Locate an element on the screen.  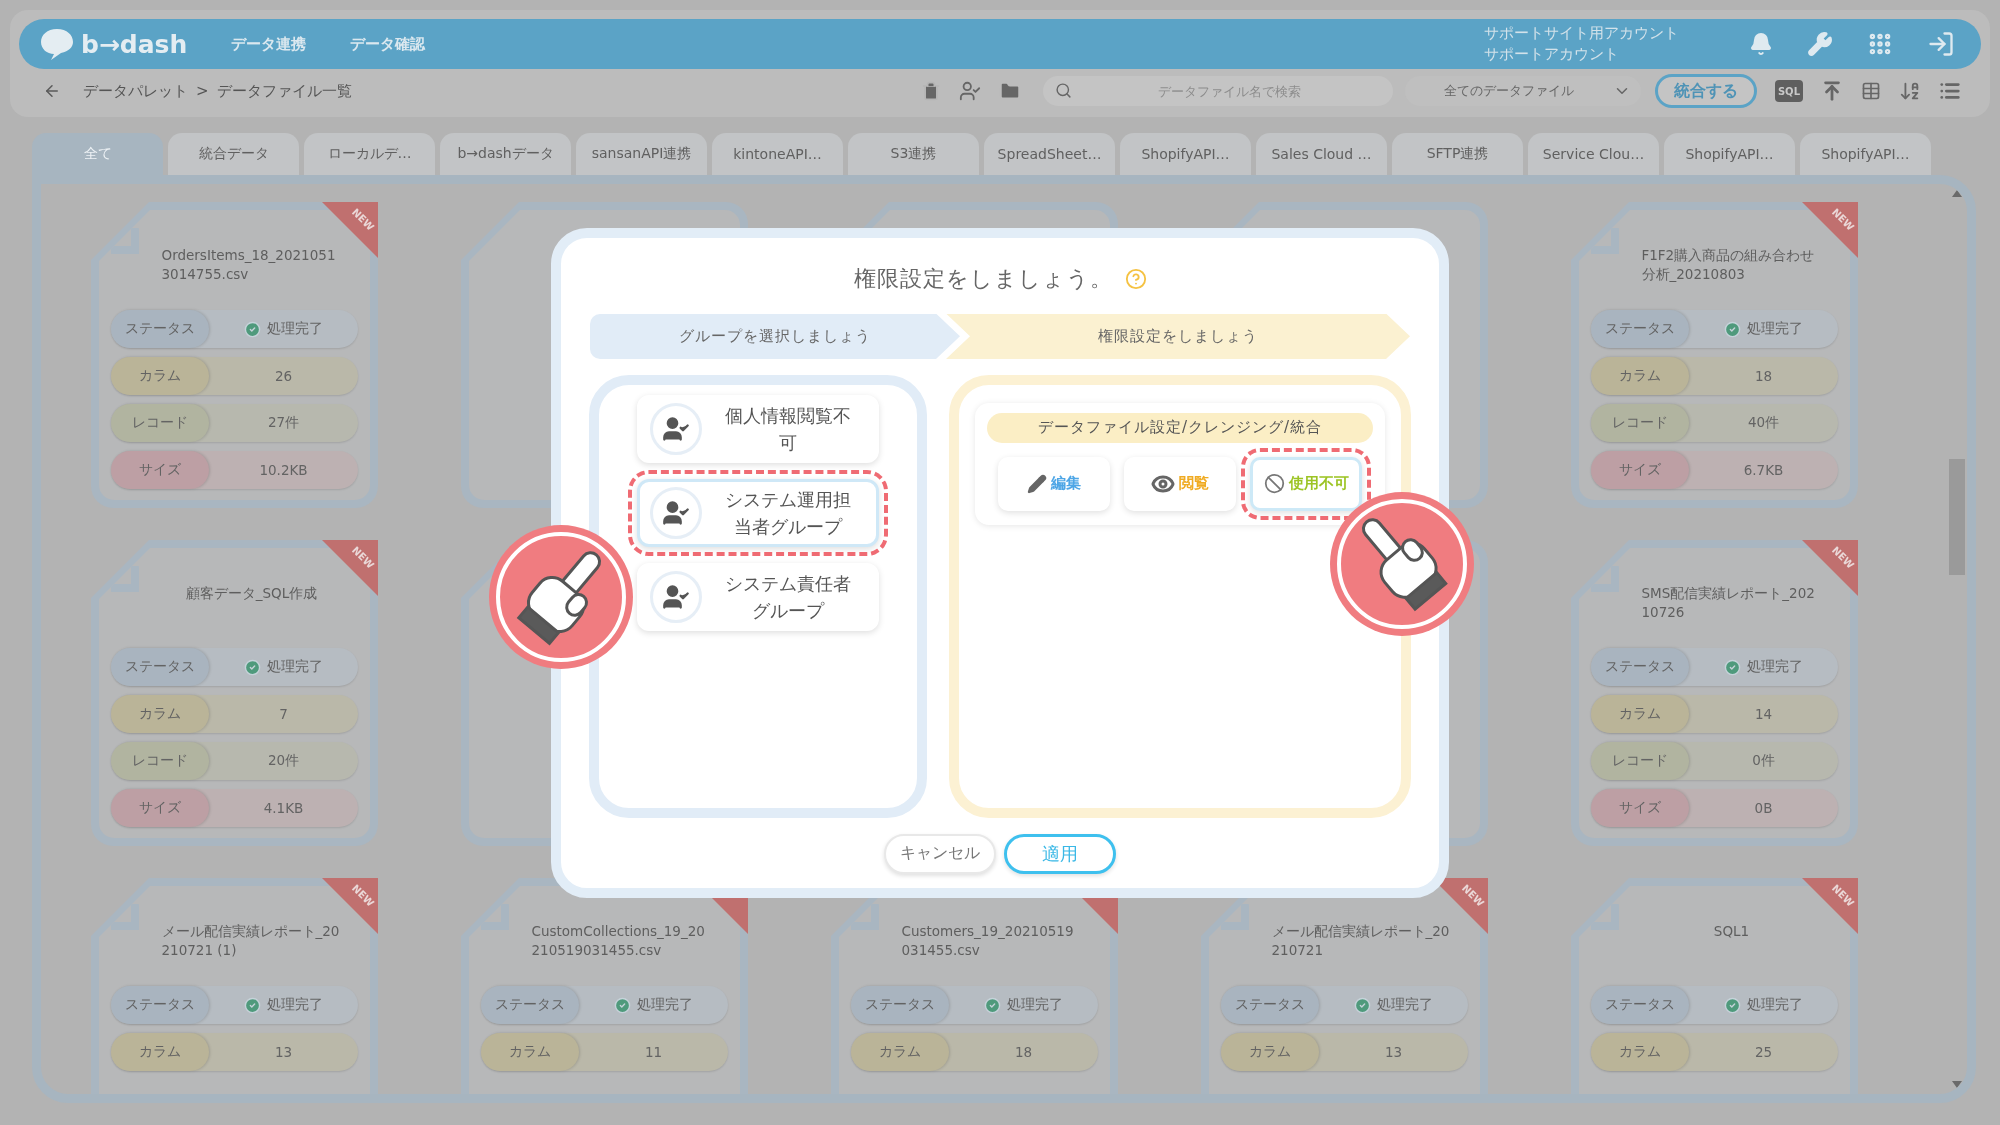
row-value: 11 is located at coordinates (653, 1052).